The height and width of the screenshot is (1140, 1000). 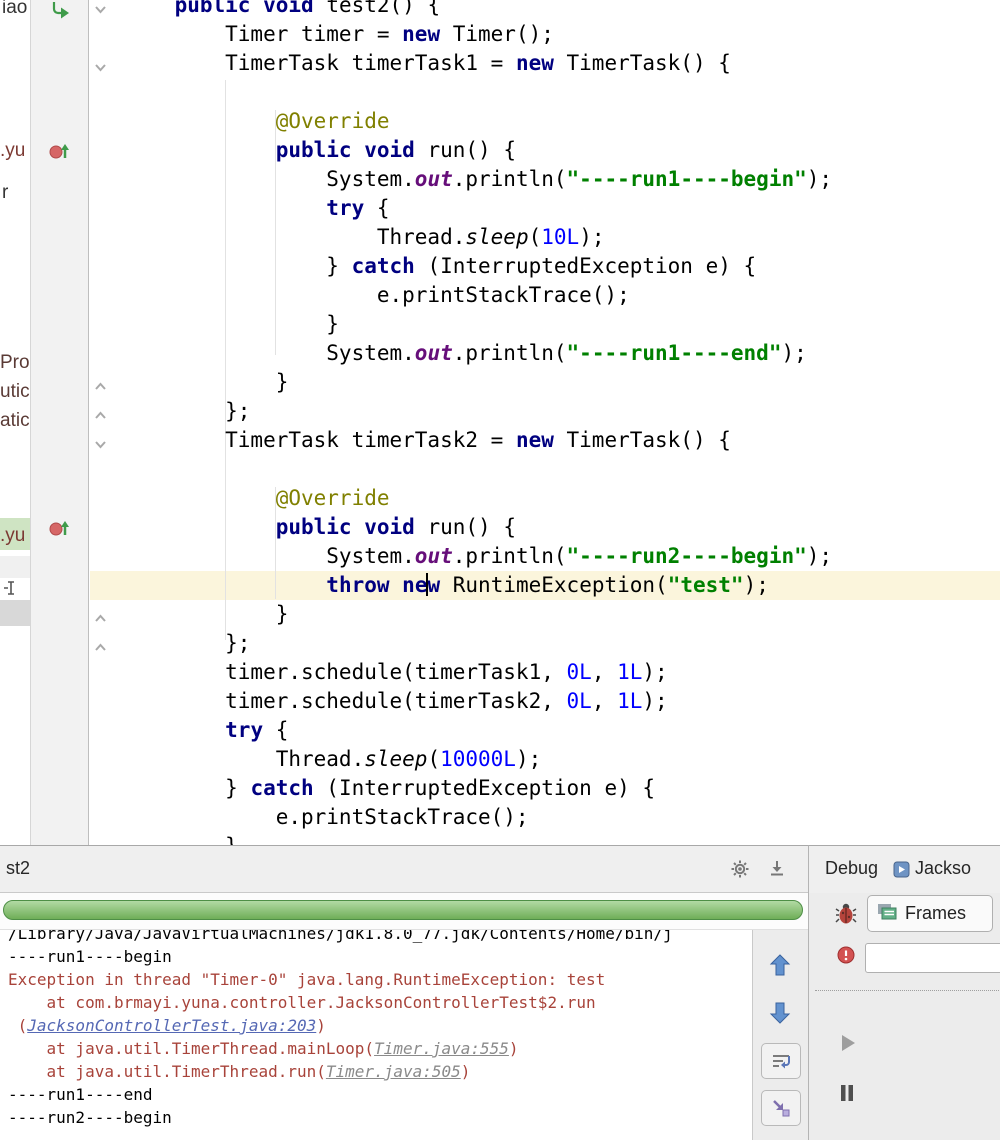 What do you see at coordinates (380, 1025) in the screenshot?
I see `console-line: (JacksonControllerTest.java:203)` at bounding box center [380, 1025].